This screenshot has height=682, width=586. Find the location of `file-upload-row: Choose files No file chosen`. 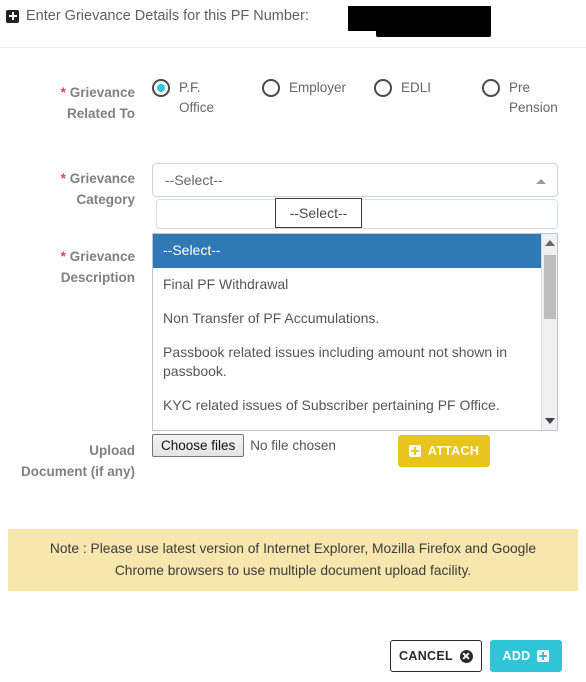

file-upload-row: Choose files No file chosen is located at coordinates (244, 445).